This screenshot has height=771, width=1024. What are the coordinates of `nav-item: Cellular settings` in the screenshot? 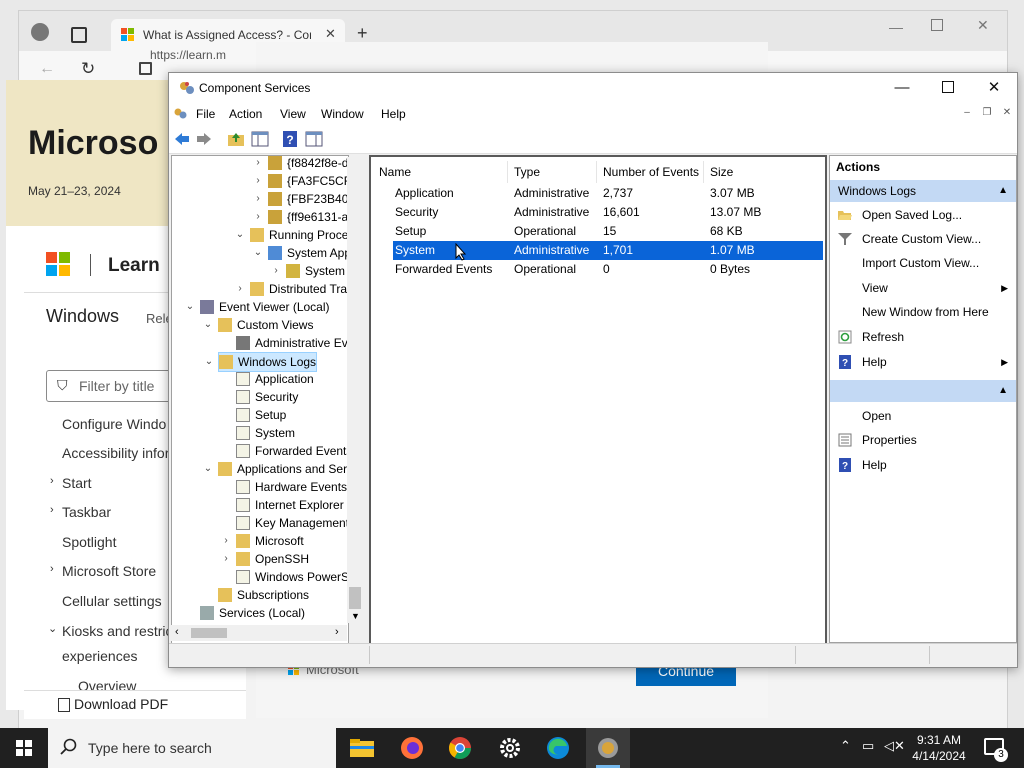 It's located at (112, 601).